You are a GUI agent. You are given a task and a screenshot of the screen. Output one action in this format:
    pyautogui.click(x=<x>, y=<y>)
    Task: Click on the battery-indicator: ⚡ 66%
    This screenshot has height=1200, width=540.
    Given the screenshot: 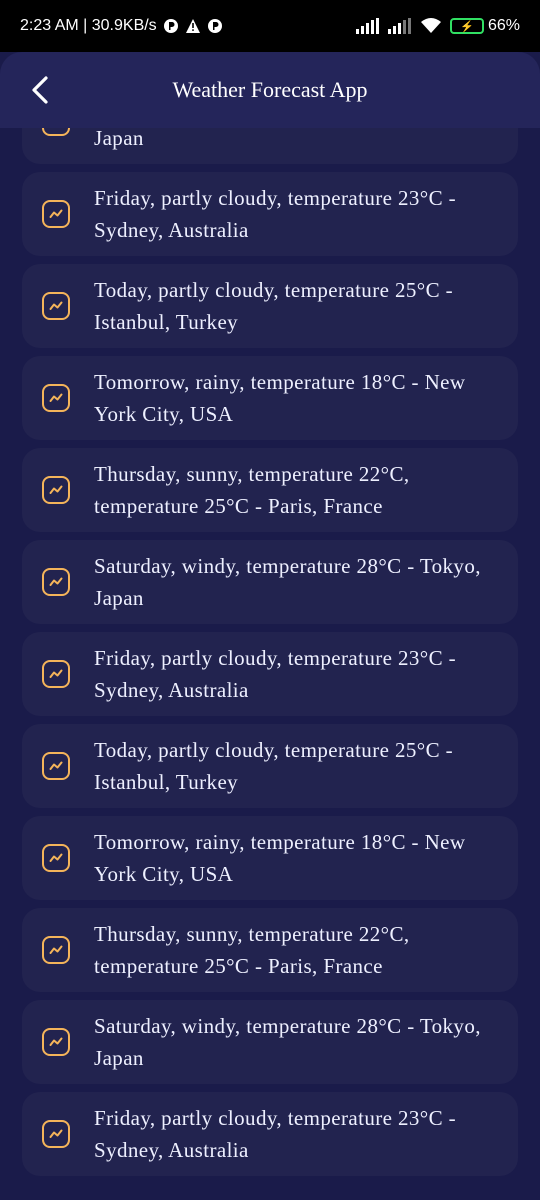 What is the action you would take?
    pyautogui.click(x=484, y=26)
    